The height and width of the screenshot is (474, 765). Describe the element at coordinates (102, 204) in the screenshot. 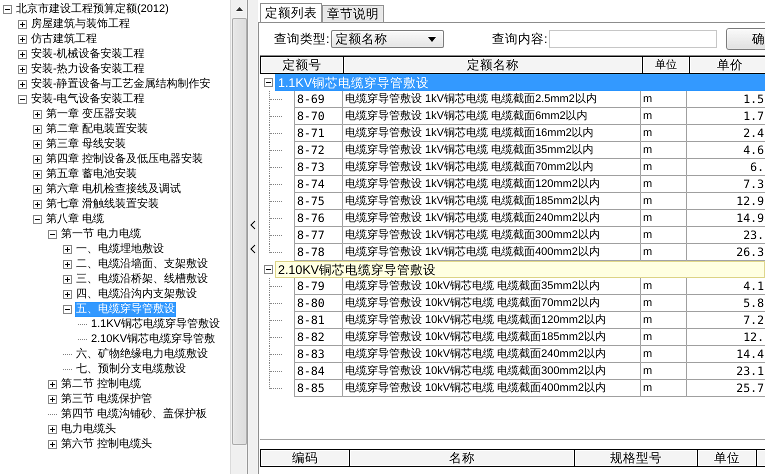

I see `tree-item: 第七章 滑触线装置安装` at that location.